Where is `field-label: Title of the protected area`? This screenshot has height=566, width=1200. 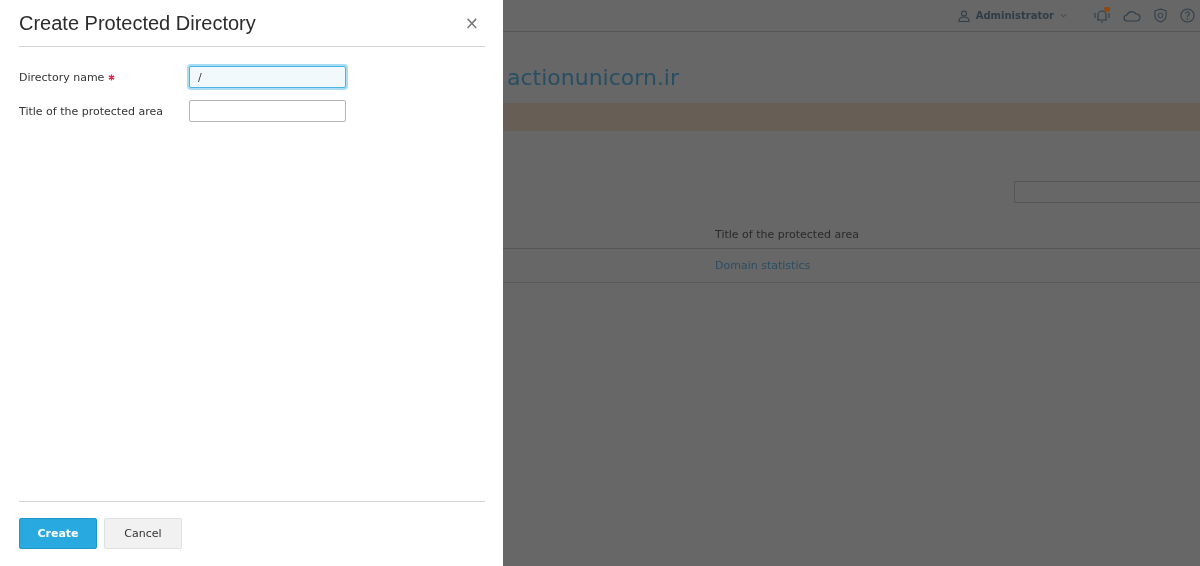 field-label: Title of the protected area is located at coordinates (91, 111).